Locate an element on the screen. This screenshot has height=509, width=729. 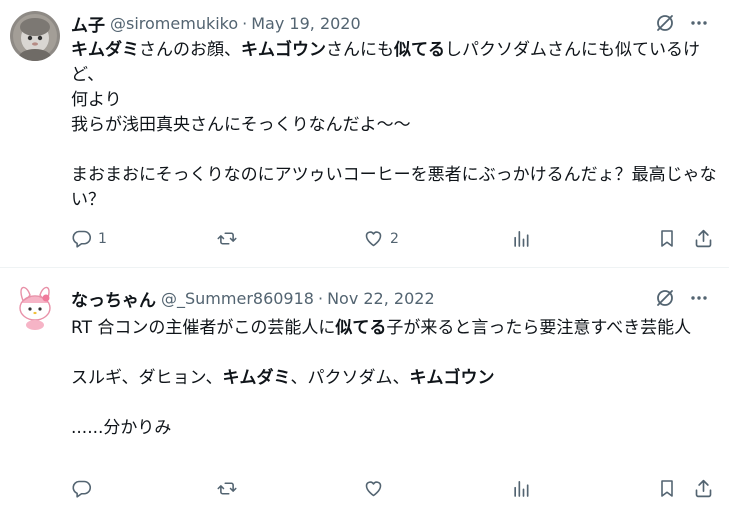
body-text: 、パクソダム、 is located at coordinates (350, 378).